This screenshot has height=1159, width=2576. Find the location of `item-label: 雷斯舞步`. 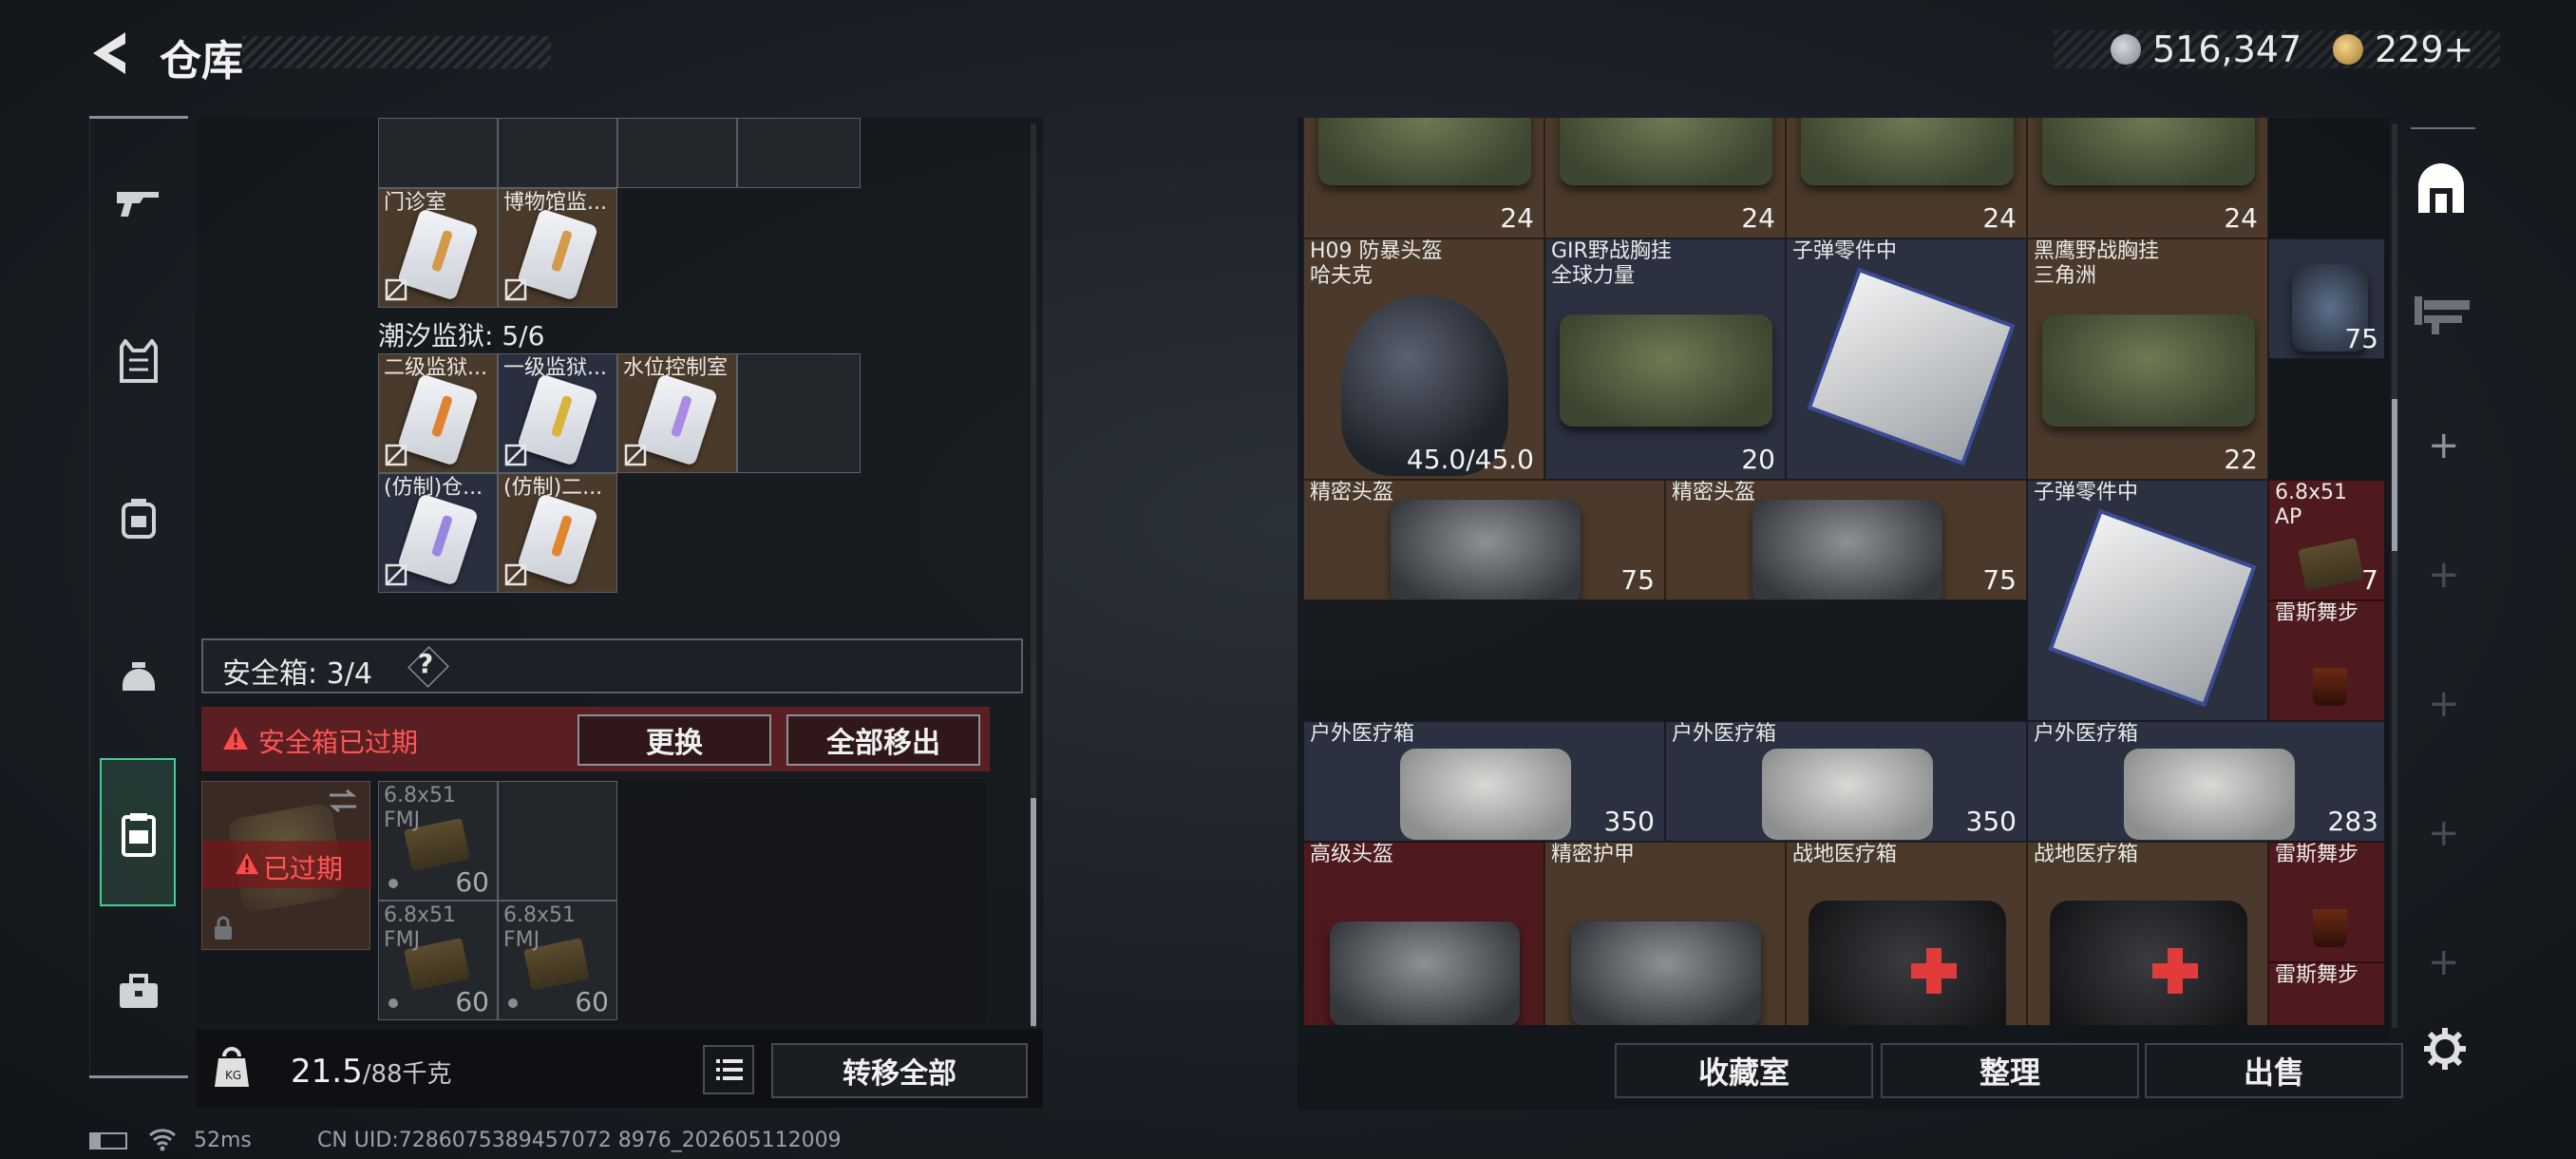

item-label: 雷斯舞步 is located at coordinates (2317, 854).